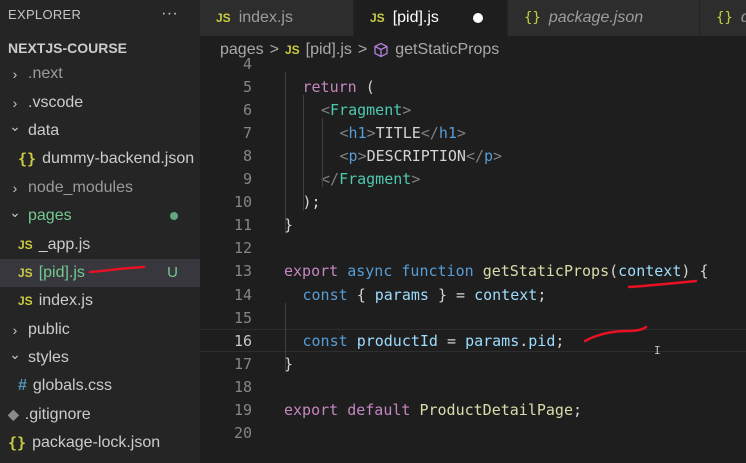  I want to click on tab-label: dum, so click(743, 18).